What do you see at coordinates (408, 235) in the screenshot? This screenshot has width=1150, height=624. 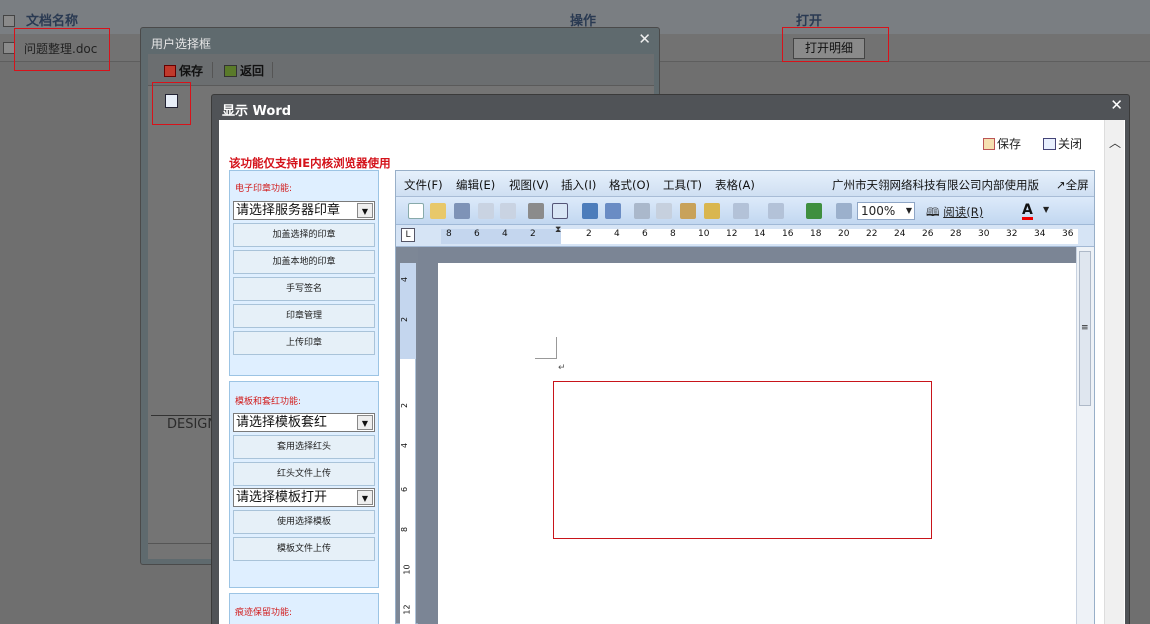 I see `tab-stop-icon: L` at bounding box center [408, 235].